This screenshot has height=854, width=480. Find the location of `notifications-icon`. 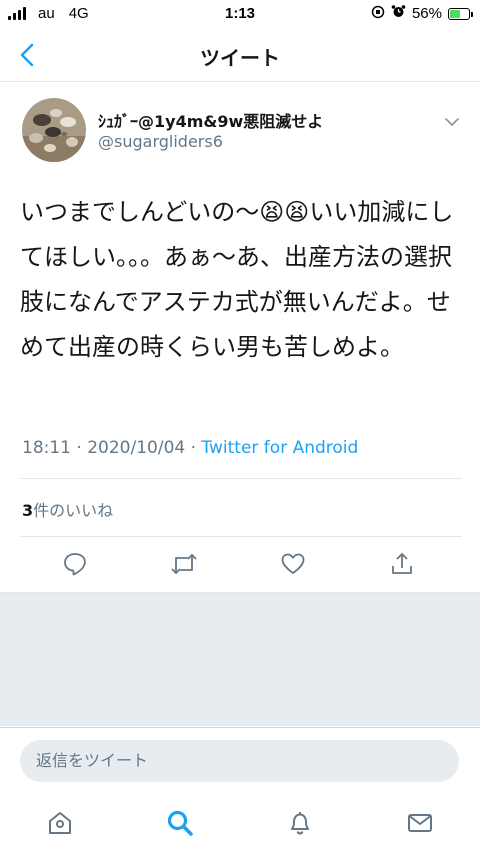

notifications-icon is located at coordinates (300, 823).